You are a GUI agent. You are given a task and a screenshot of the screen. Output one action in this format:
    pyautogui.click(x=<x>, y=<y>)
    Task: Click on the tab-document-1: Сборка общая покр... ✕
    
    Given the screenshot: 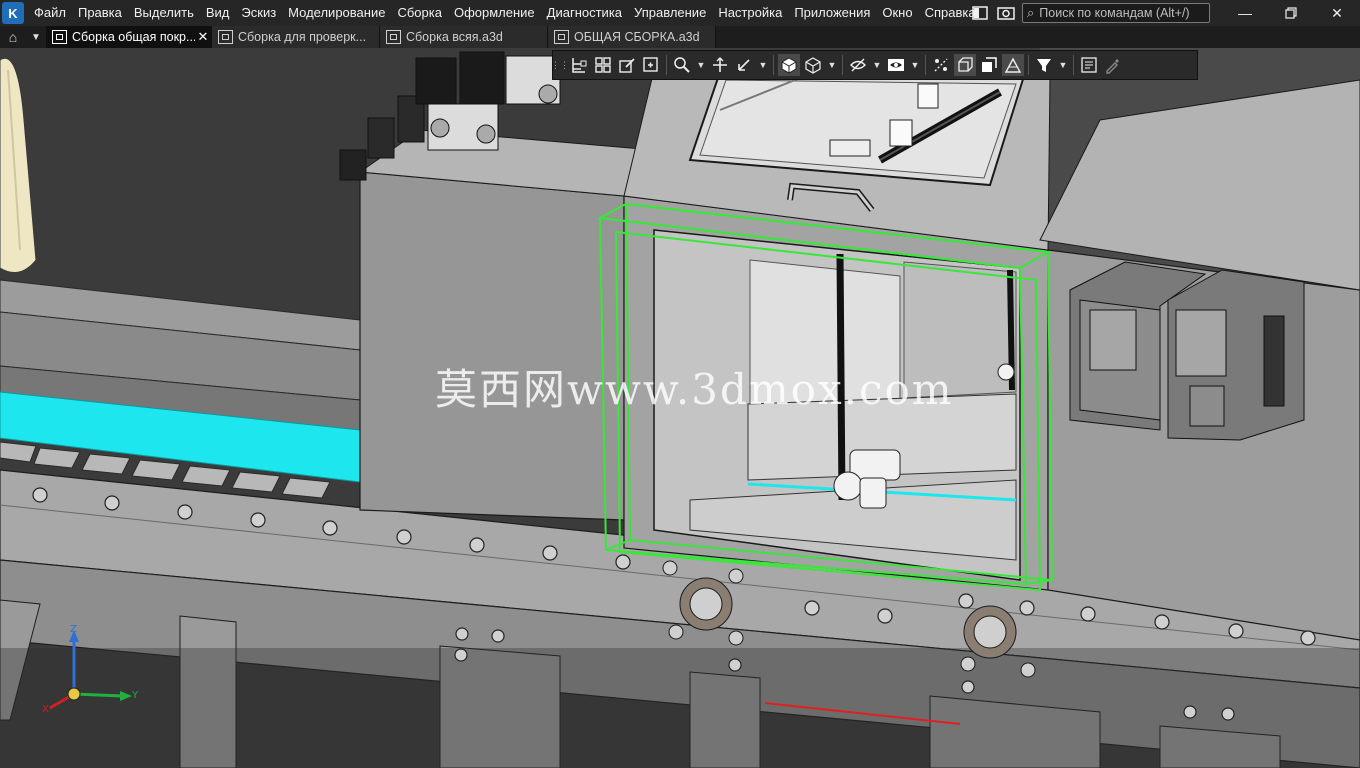 What is the action you would take?
    pyautogui.click(x=129, y=37)
    